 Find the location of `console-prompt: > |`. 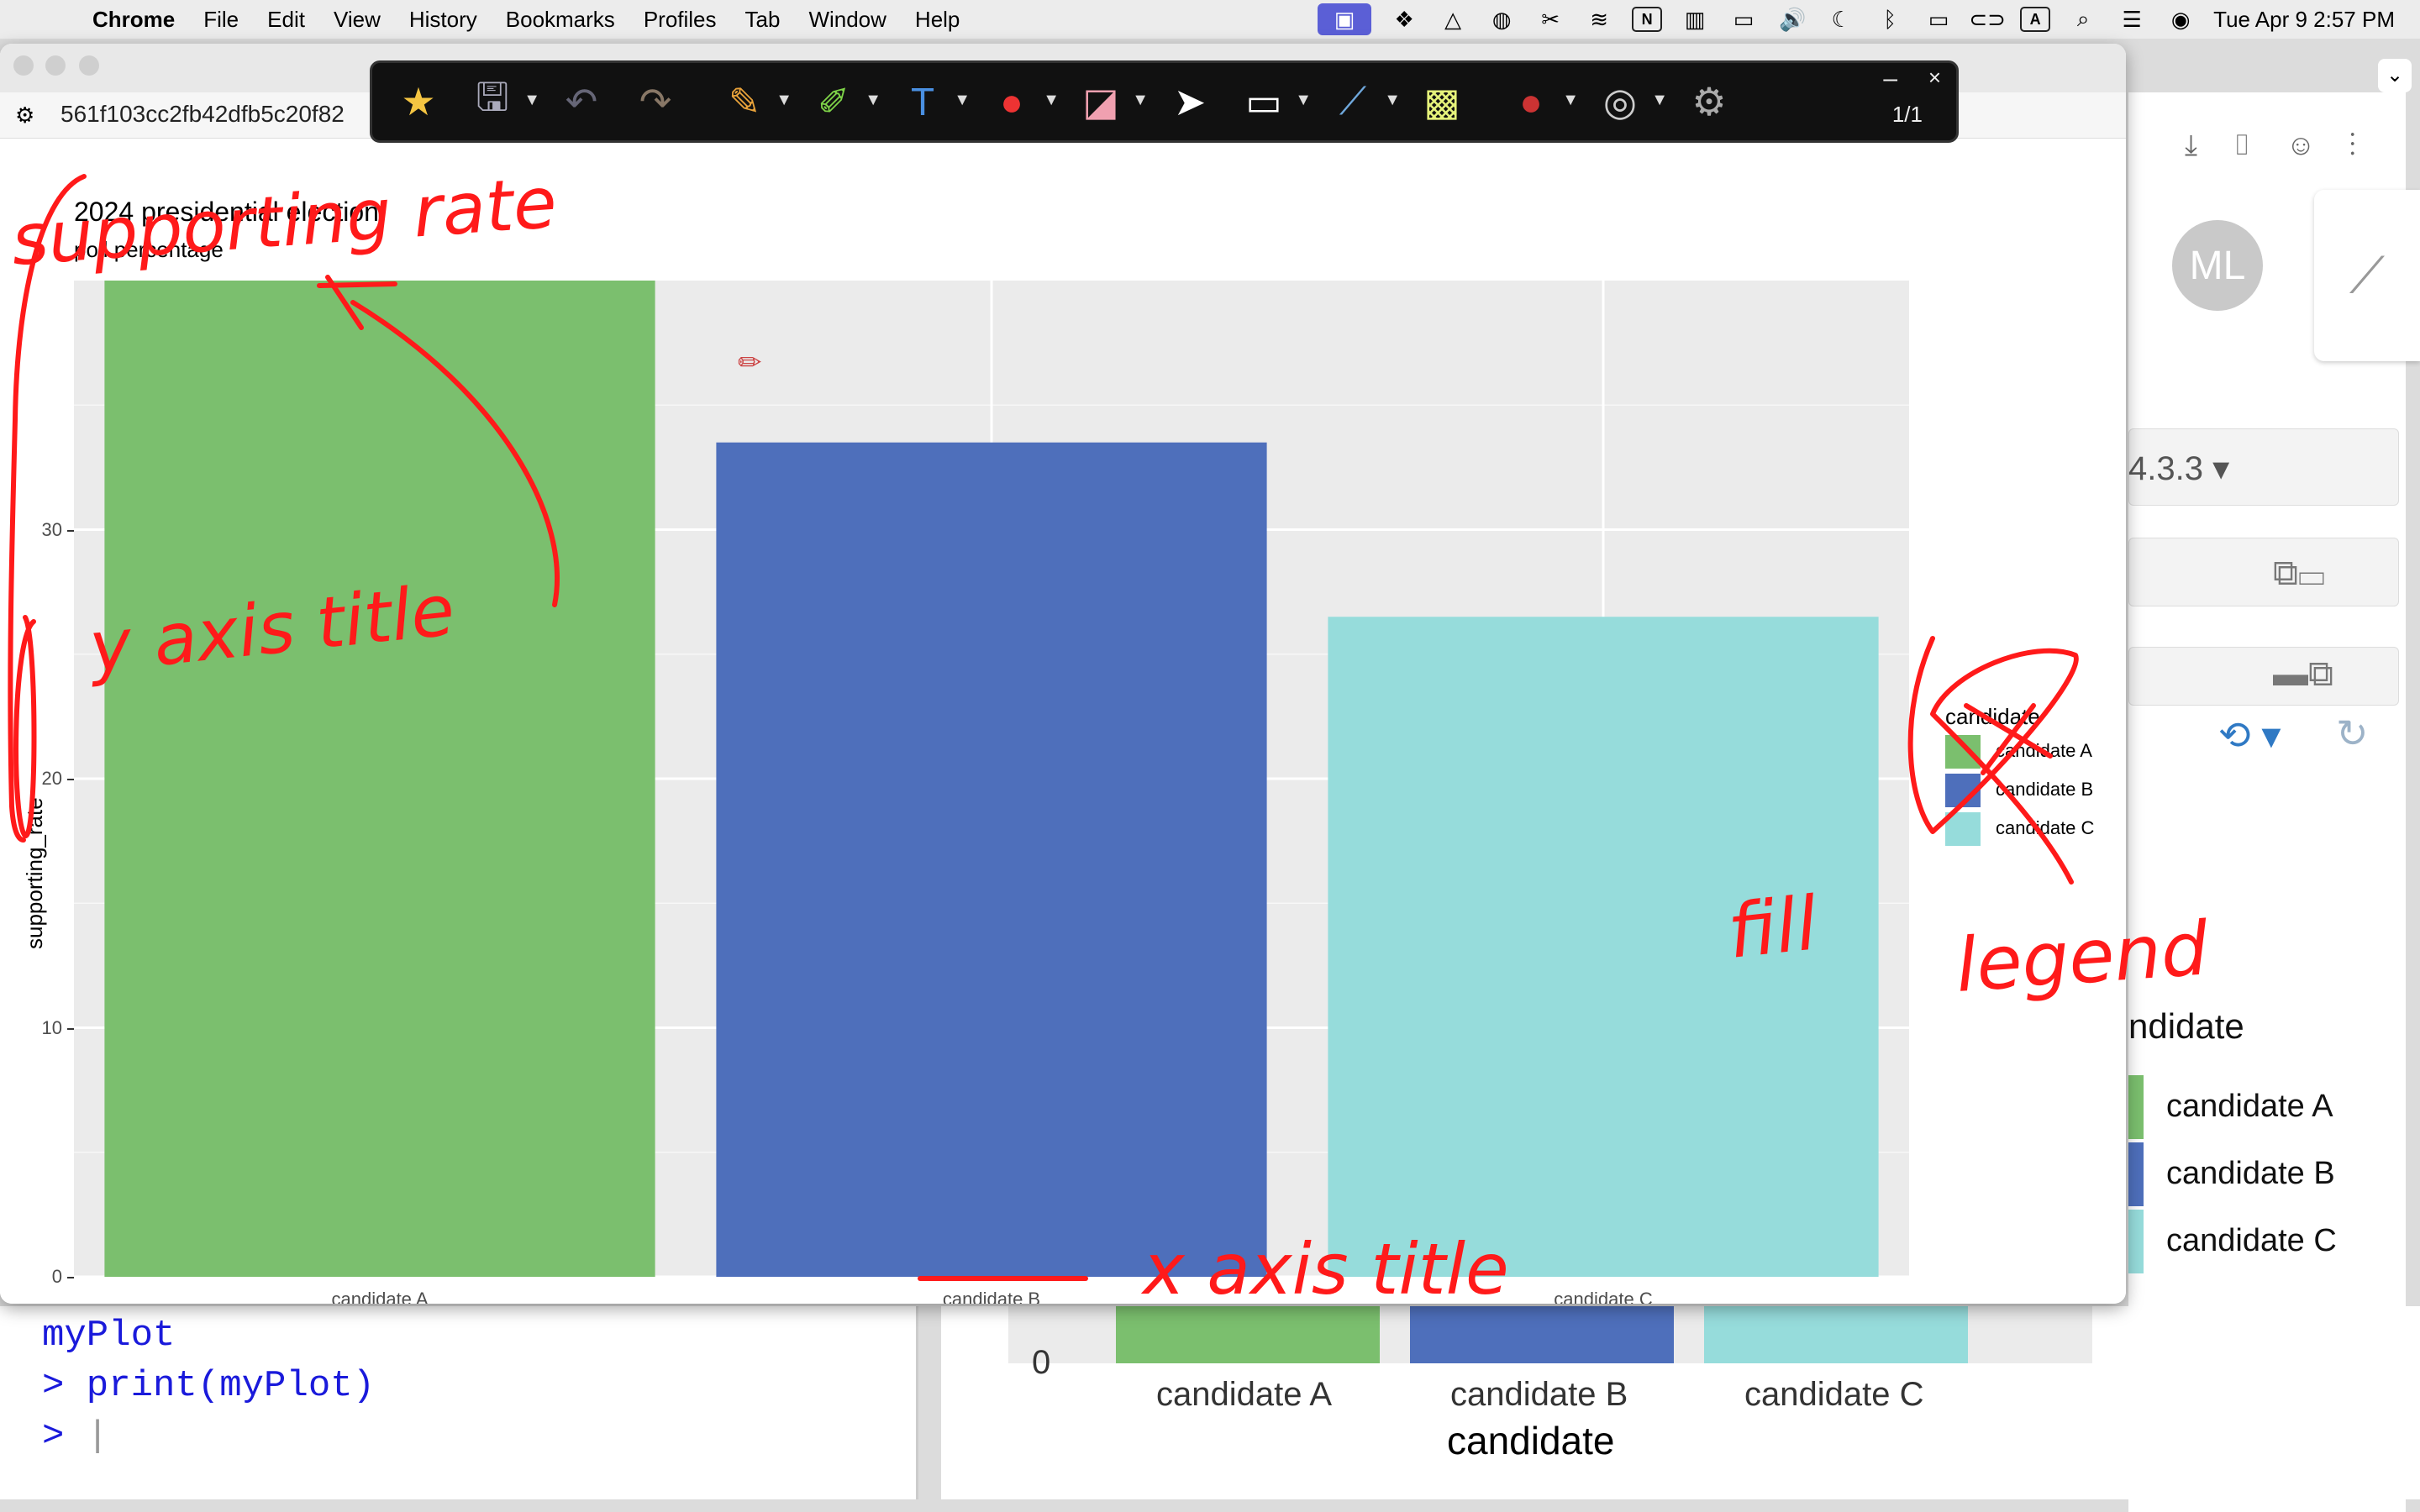

console-prompt: > | is located at coordinates (75, 1436).